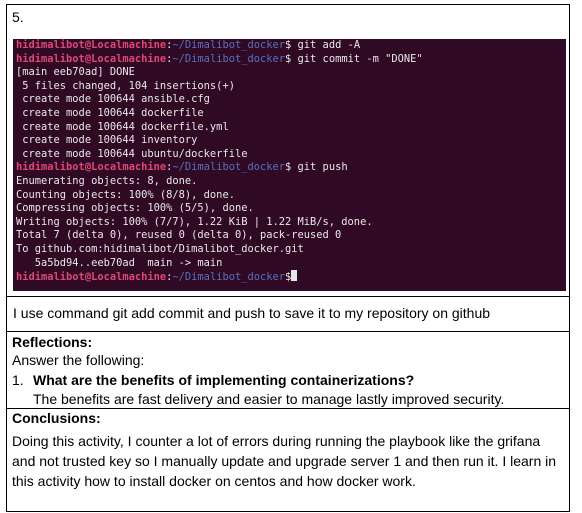  Describe the element at coordinates (18, 17) in the screenshot. I see `item-number: 5.` at that location.